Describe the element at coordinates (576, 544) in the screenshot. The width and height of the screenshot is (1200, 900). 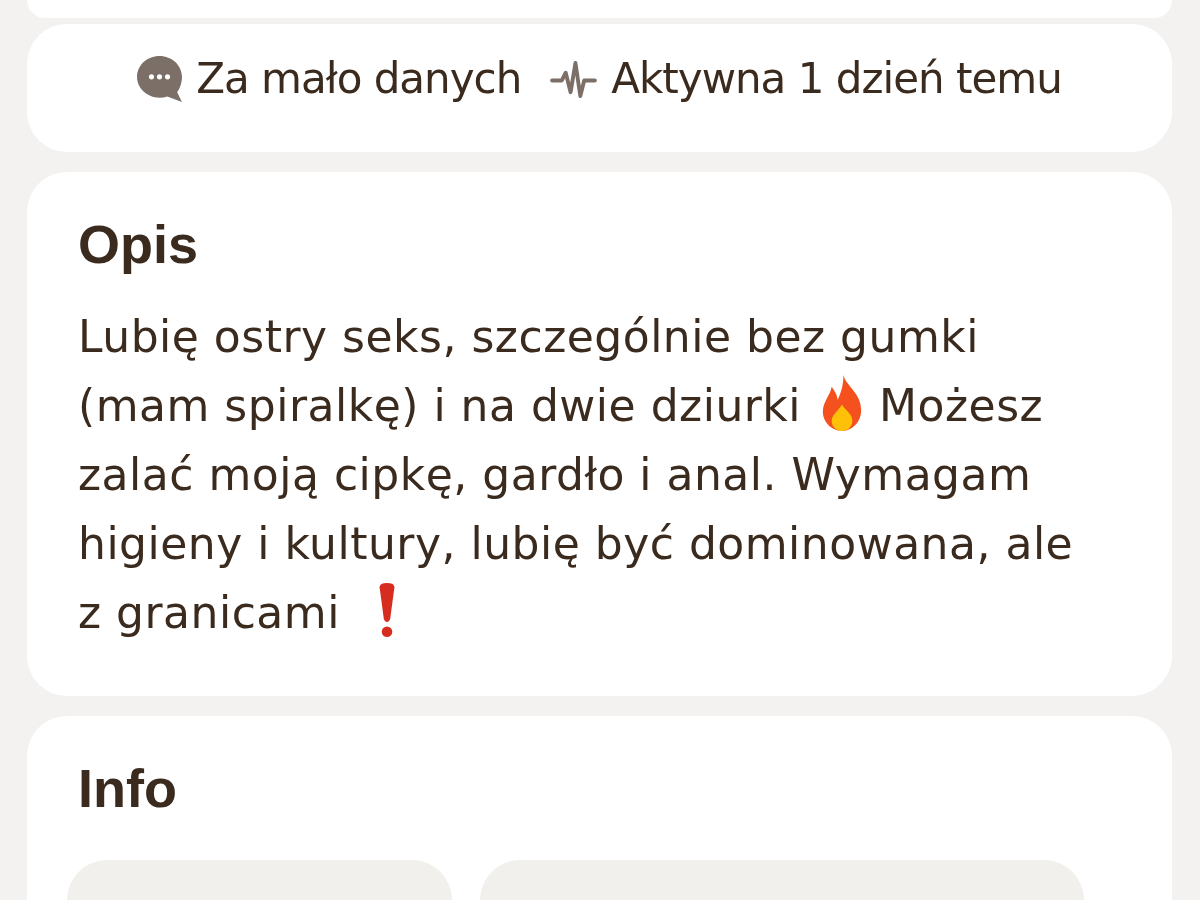
I see `description-text: higieny i kultury, lubię być dominowana, ale` at that location.